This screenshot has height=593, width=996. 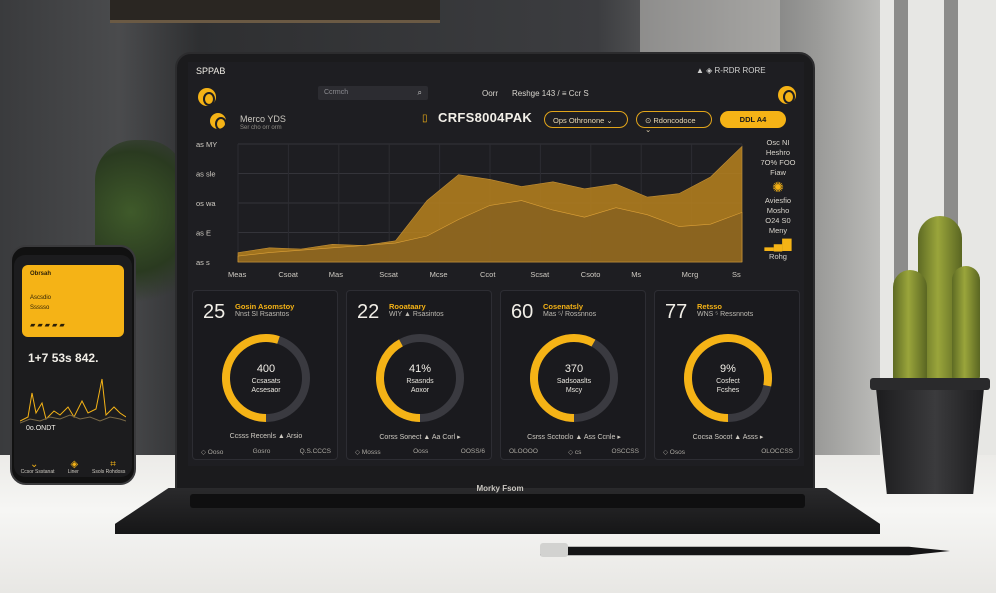 What do you see at coordinates (266, 452) in the screenshot?
I see `card-footer-meta: ◇ Ooso Gosro Q.S.CCCS` at bounding box center [266, 452].